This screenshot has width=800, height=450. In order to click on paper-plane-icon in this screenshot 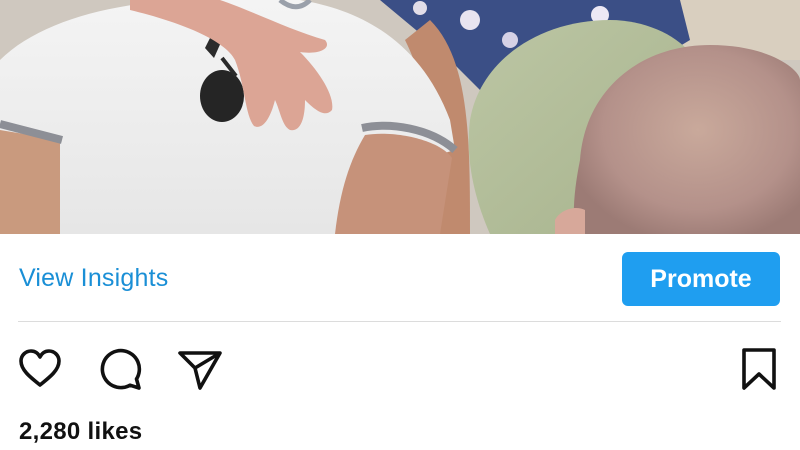, I will do `click(200, 369)`.